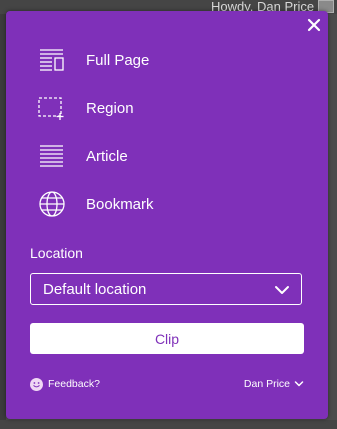 This screenshot has height=429, width=337. What do you see at coordinates (266, 384) in the screenshot?
I see `user-name: Dan Price` at bounding box center [266, 384].